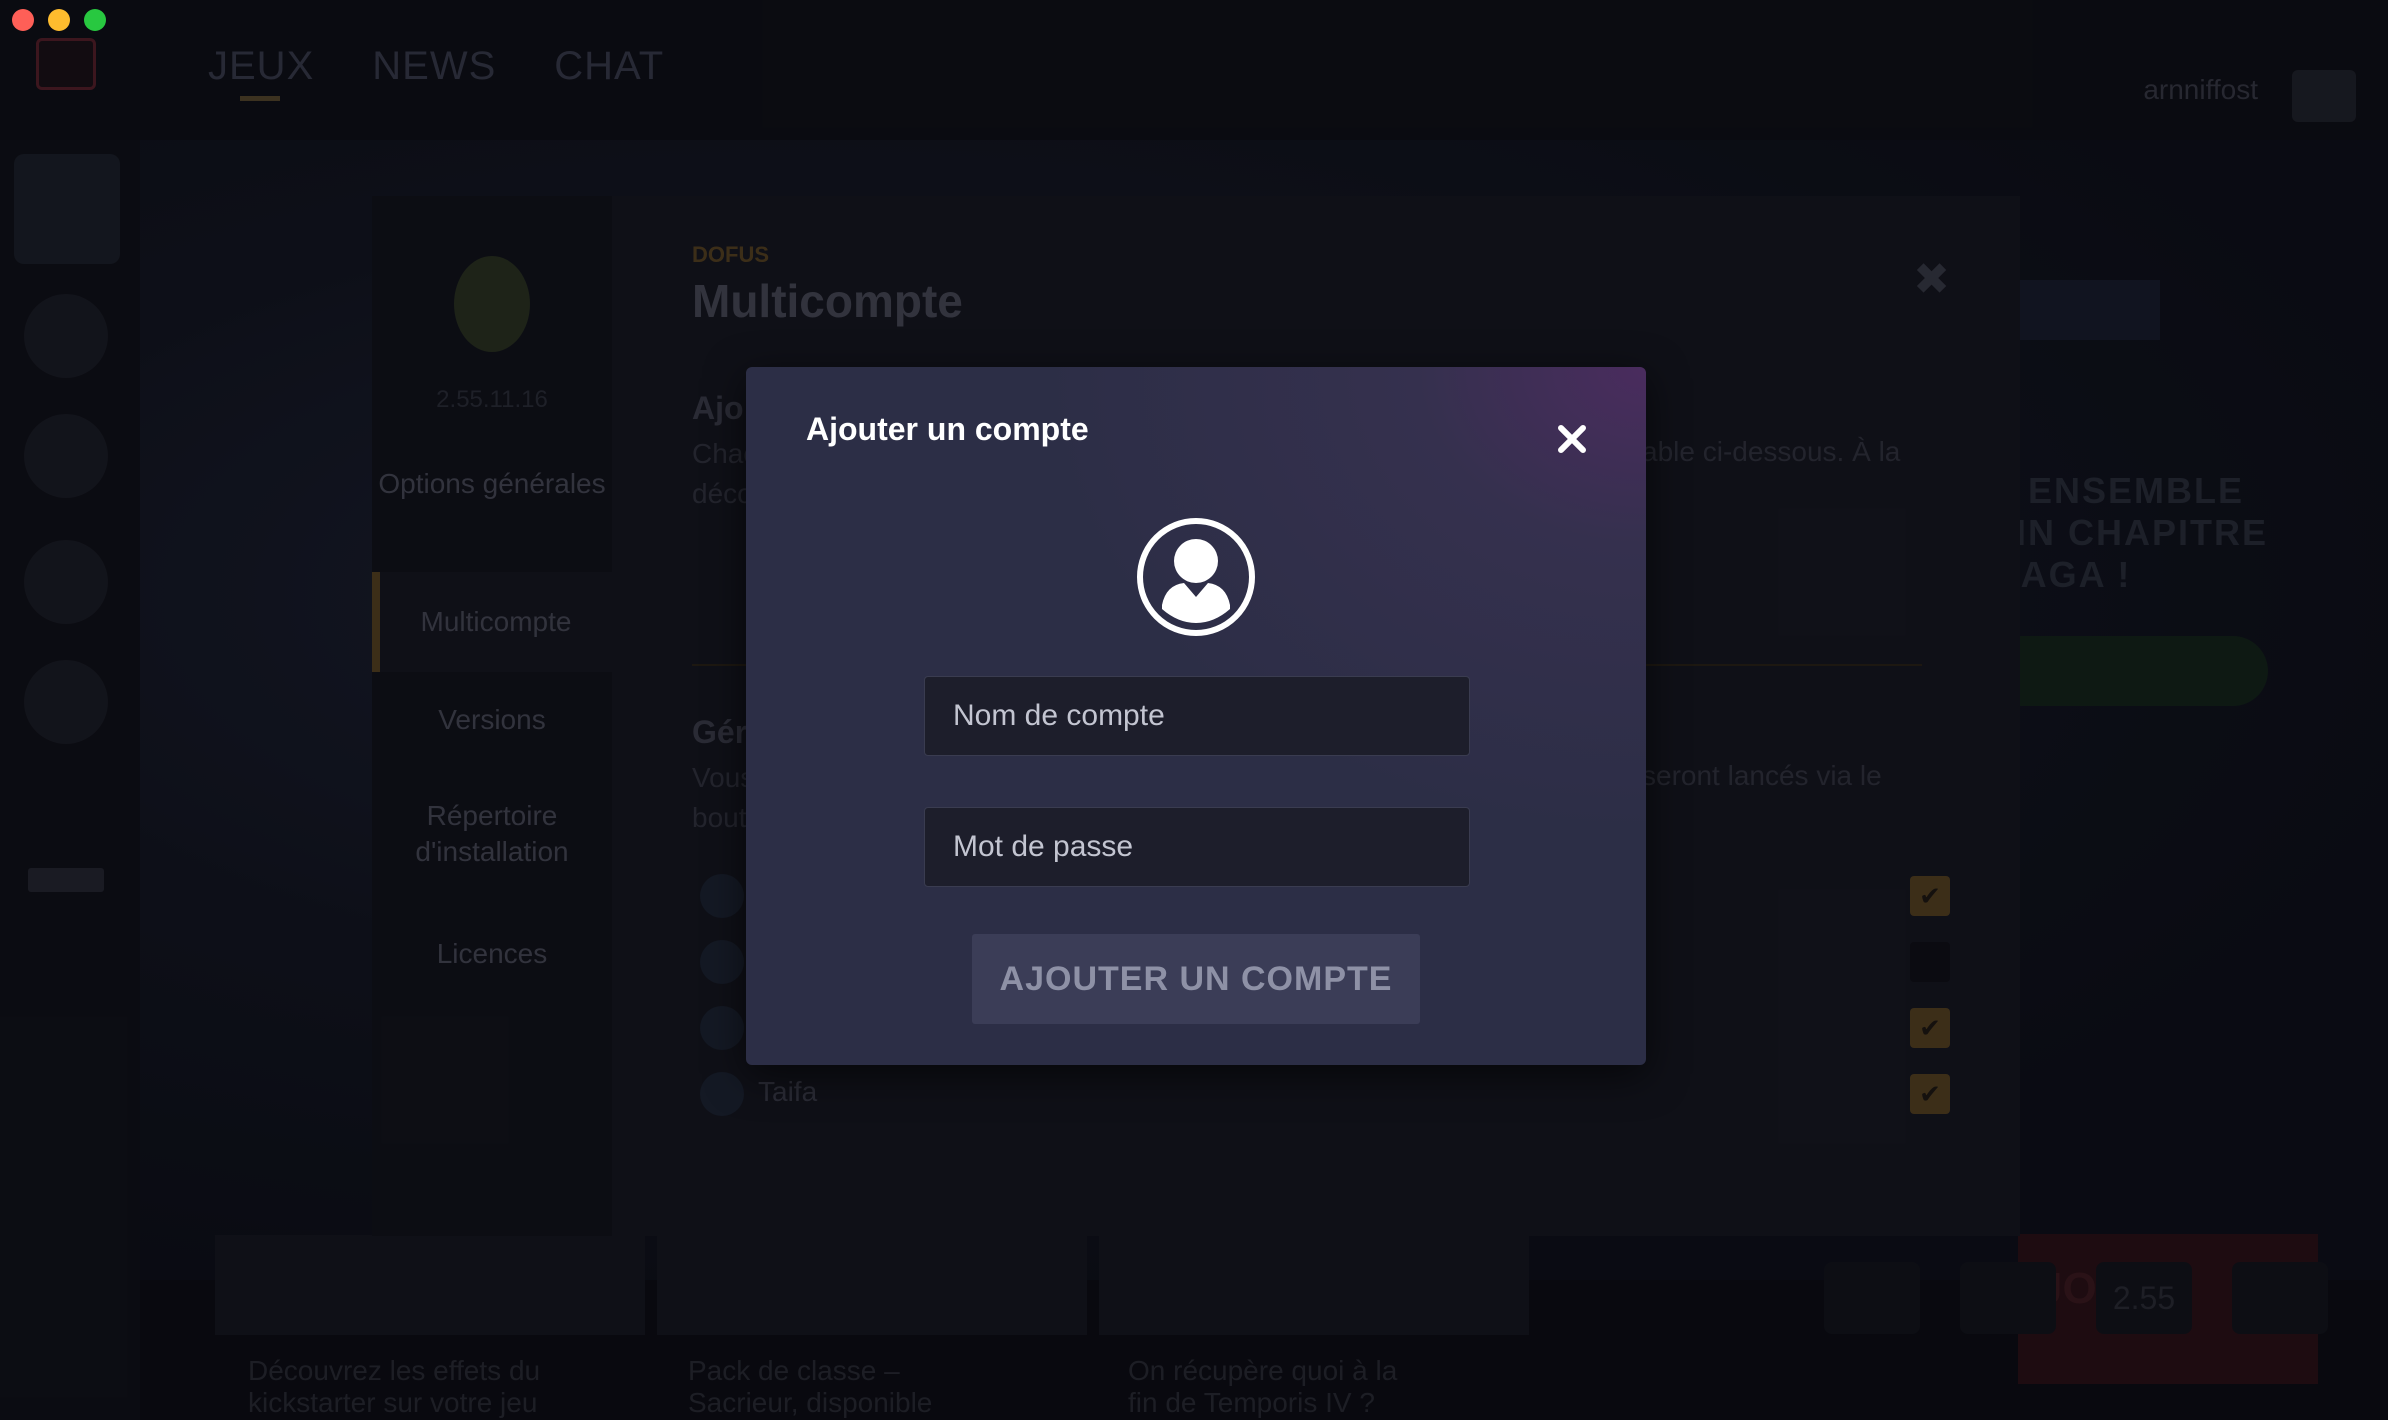 This screenshot has height=1420, width=2388. What do you see at coordinates (1771, 451) in the screenshot?
I see `section-text: able ci-dessous. À la` at bounding box center [1771, 451].